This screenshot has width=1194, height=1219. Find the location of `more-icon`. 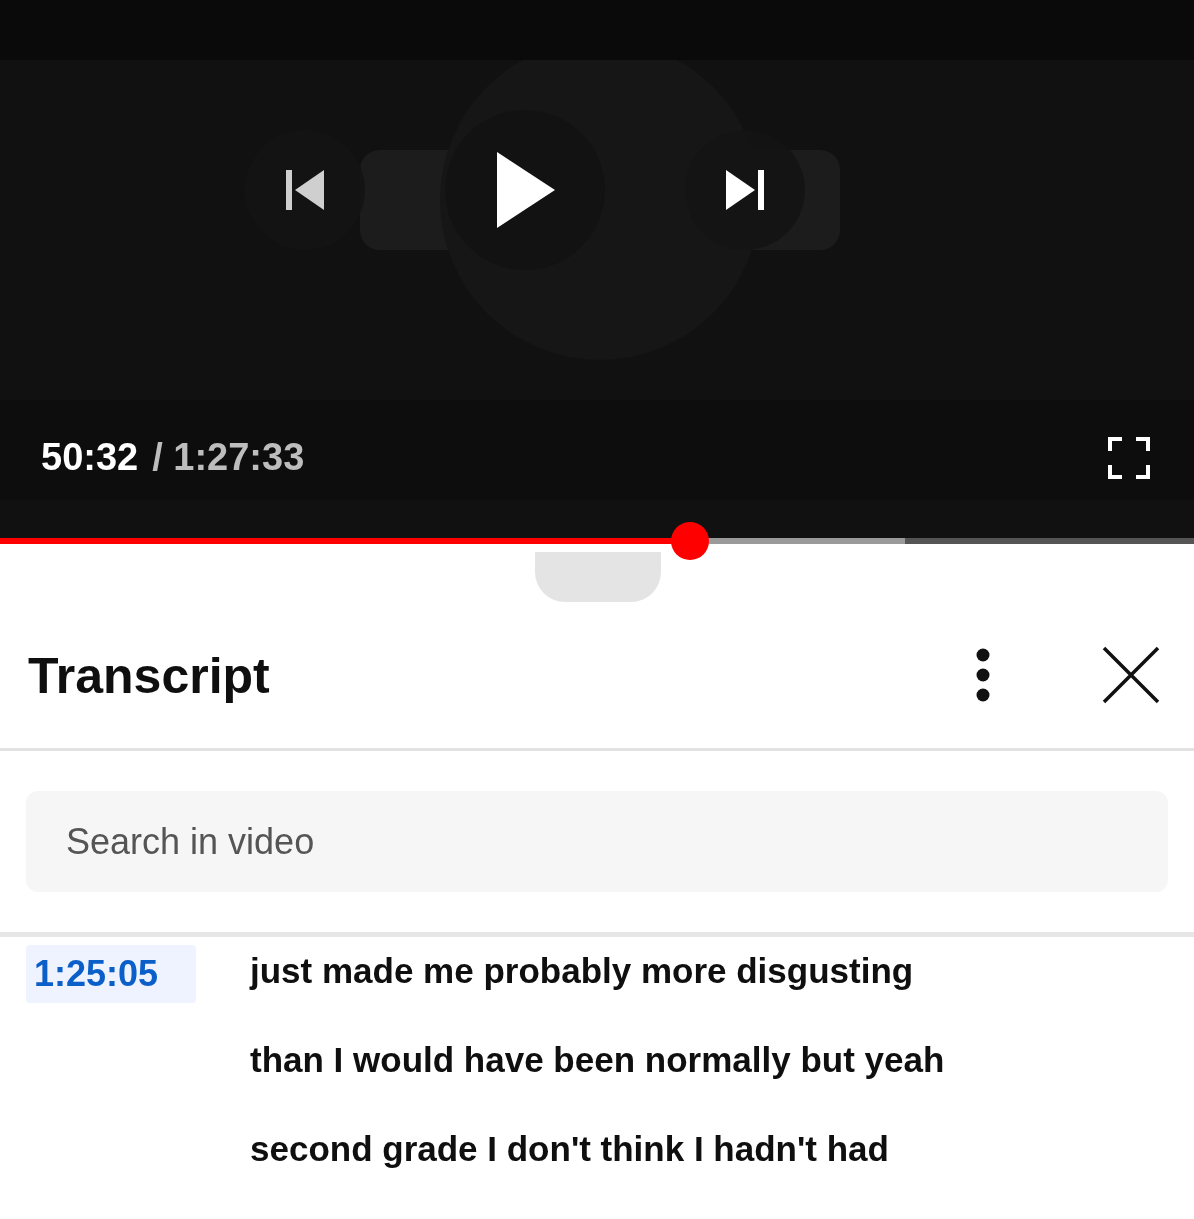

more-icon is located at coordinates (983, 675).